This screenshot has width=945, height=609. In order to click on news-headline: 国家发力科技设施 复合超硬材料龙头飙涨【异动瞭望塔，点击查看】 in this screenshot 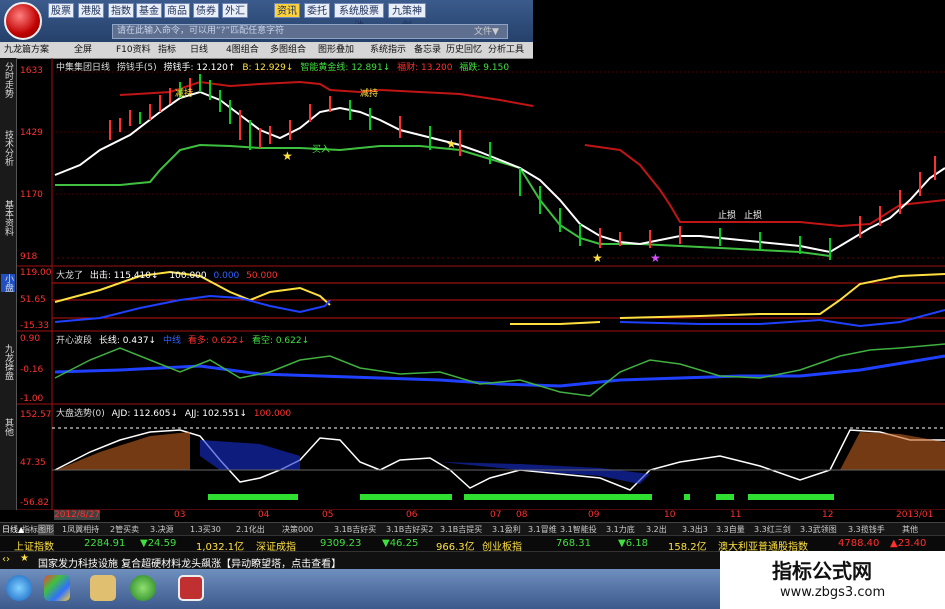, I will do `click(189, 562)`.